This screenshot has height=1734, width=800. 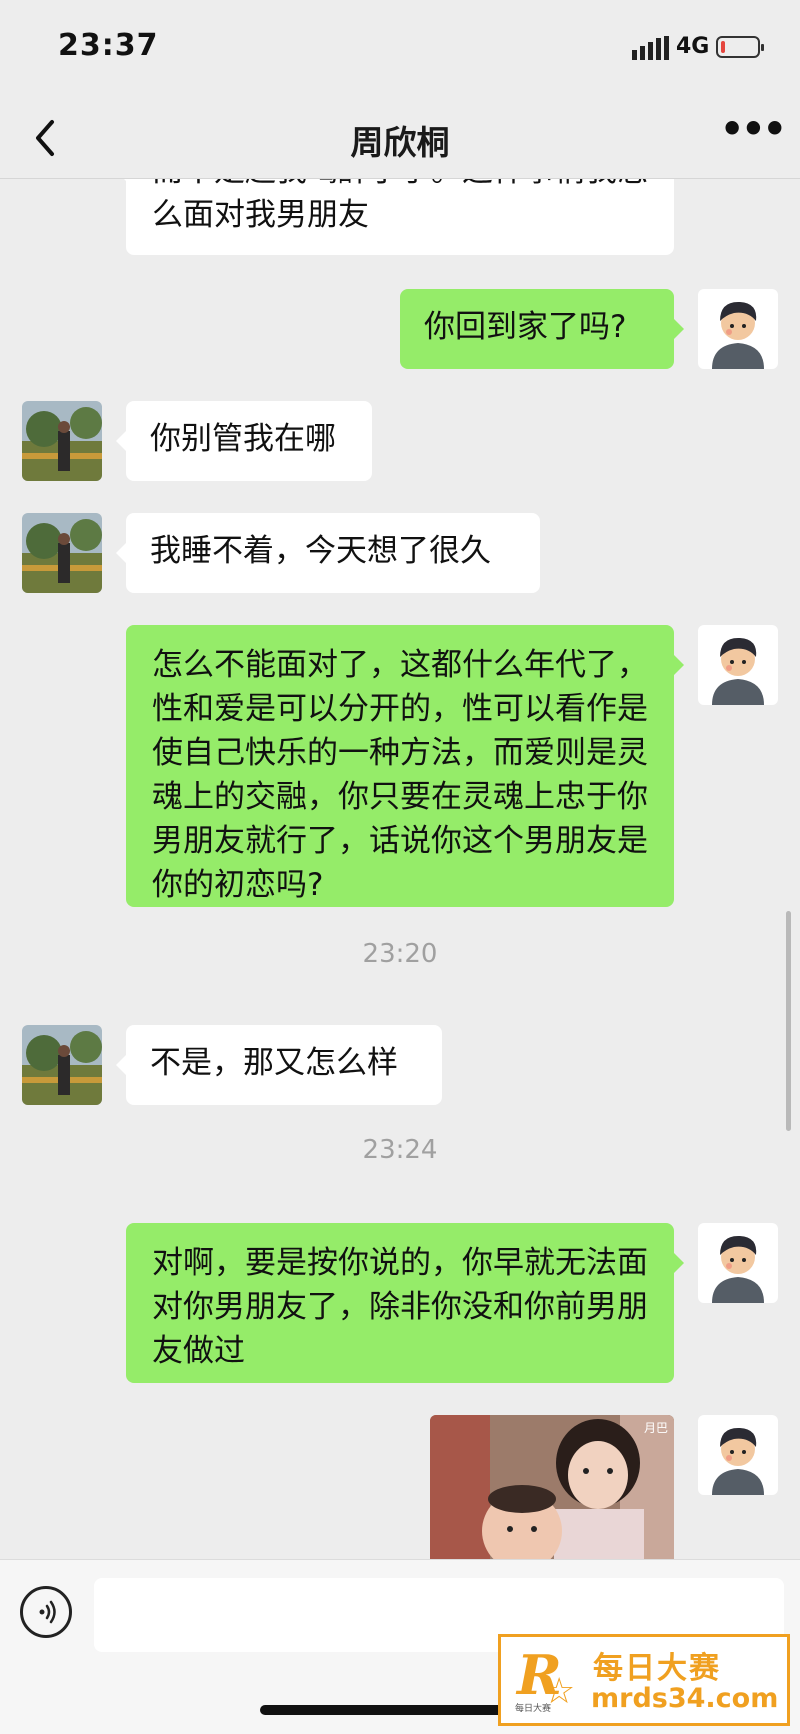 What do you see at coordinates (400, 954) in the screenshot?
I see `timestamp: 23:20` at bounding box center [400, 954].